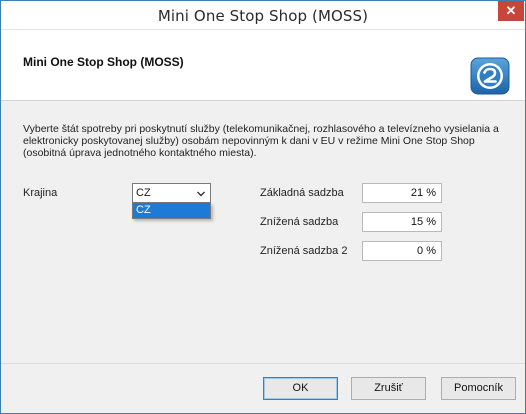  I want to click on window-title: Mini One Stop Shop (MOSS), so click(263, 16).